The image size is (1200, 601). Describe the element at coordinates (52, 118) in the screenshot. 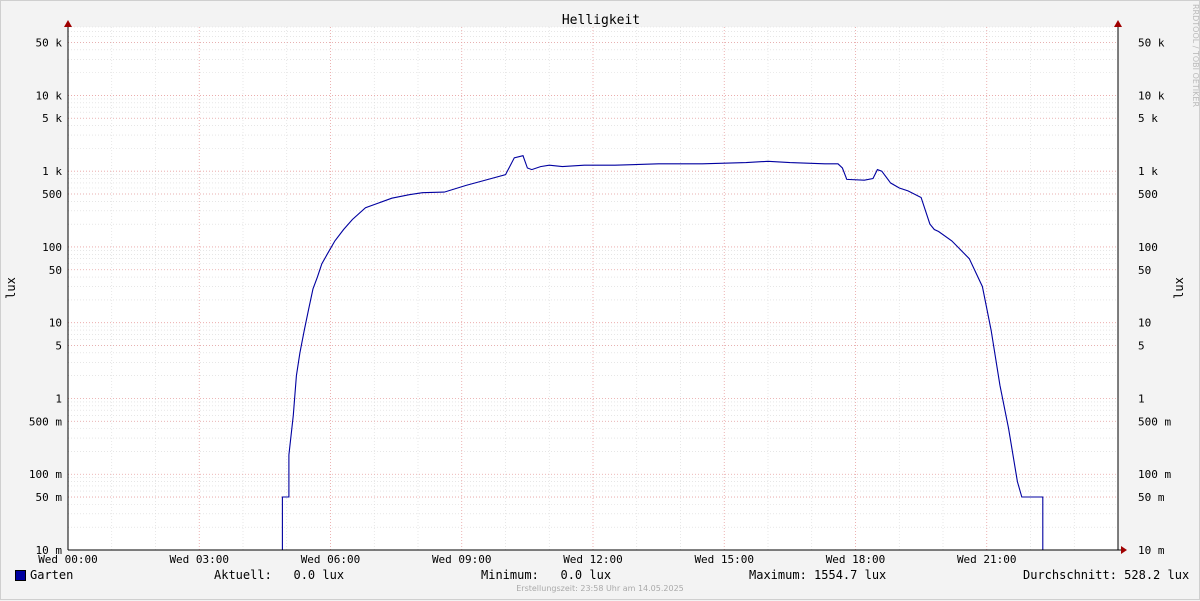

I see `y-tick-label: 5 k` at that location.